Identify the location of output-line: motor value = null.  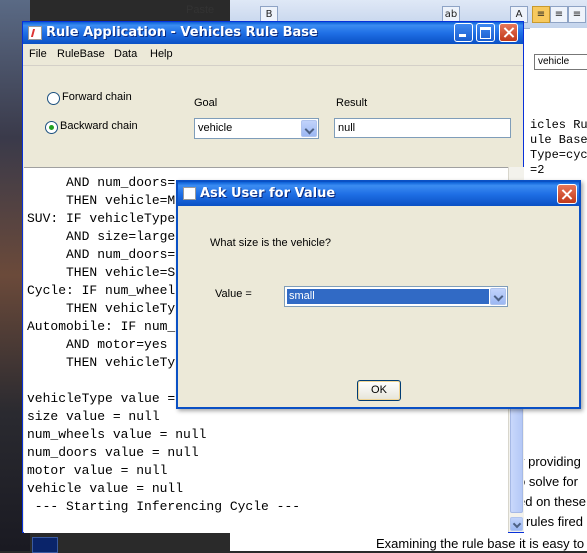
(97, 470).